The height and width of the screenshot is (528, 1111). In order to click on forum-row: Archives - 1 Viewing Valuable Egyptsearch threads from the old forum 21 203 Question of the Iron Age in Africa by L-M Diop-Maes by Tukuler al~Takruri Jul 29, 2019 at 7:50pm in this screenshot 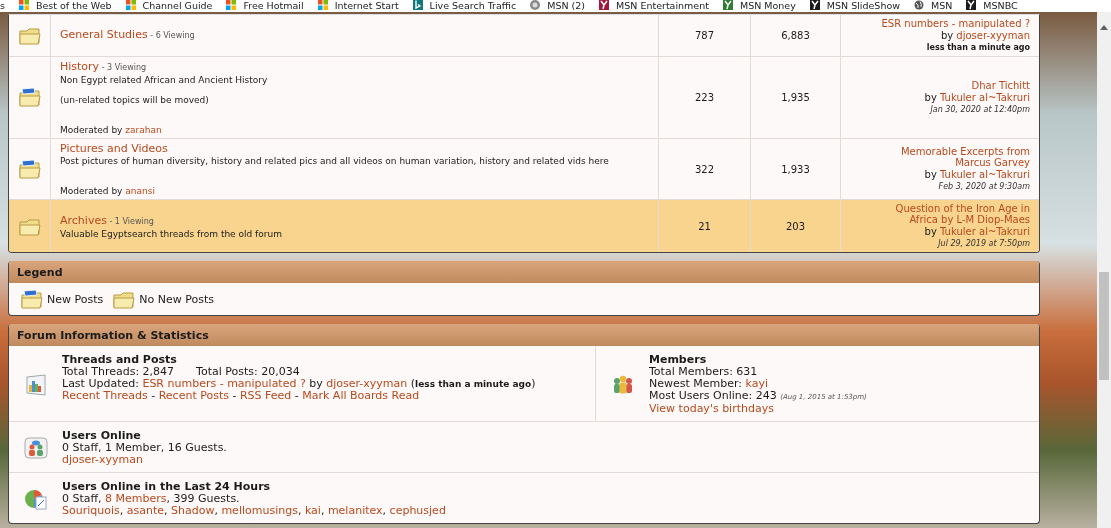, I will do `click(524, 226)`.